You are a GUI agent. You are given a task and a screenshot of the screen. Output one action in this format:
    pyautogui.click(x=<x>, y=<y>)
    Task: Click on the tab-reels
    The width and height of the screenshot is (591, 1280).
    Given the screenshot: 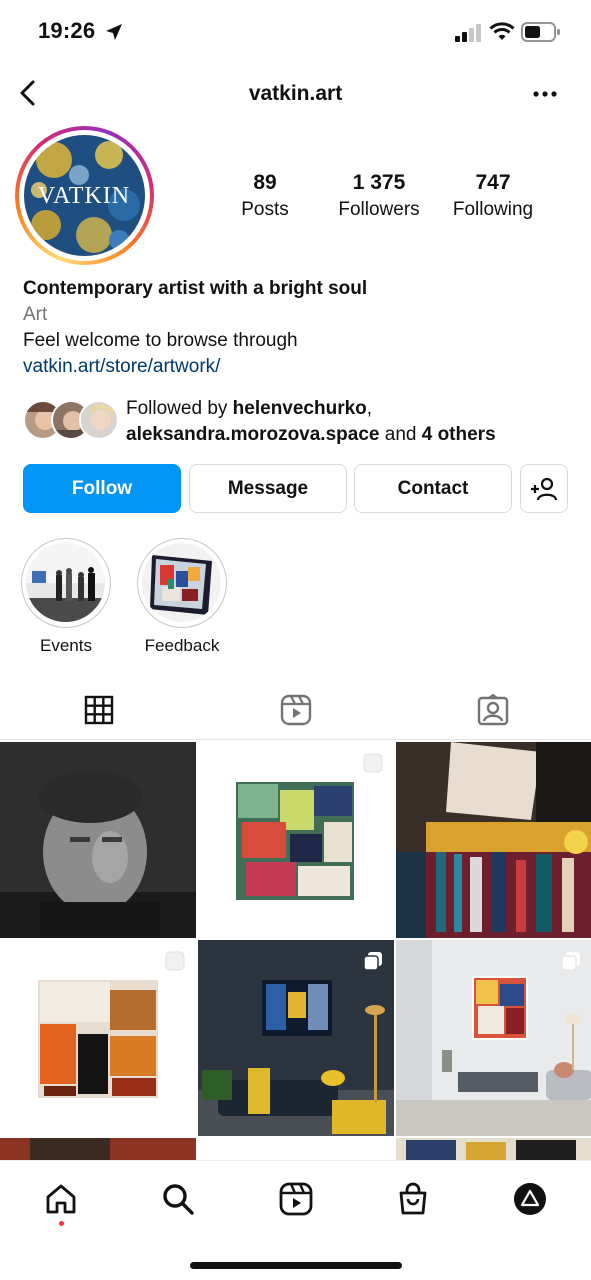 What is the action you would take?
    pyautogui.click(x=295, y=710)
    